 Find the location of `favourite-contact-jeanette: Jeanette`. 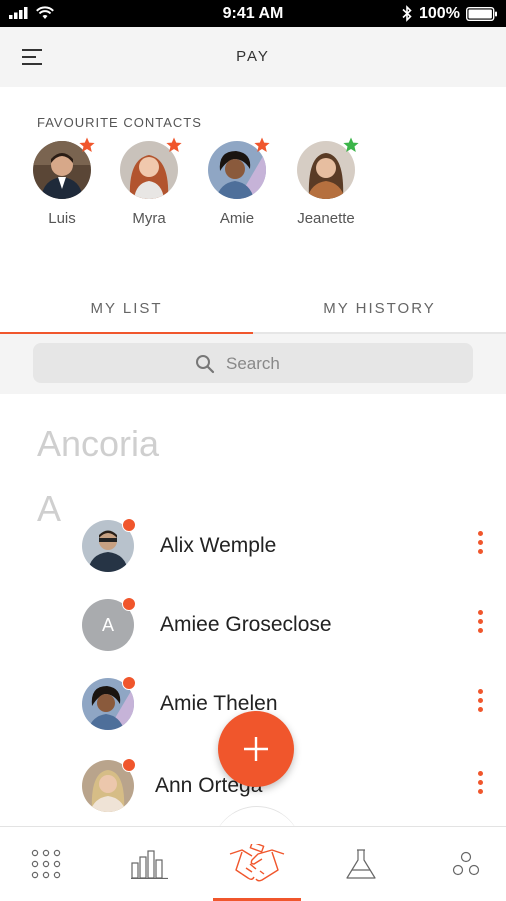

favourite-contact-jeanette: Jeanette is located at coordinates (326, 182).